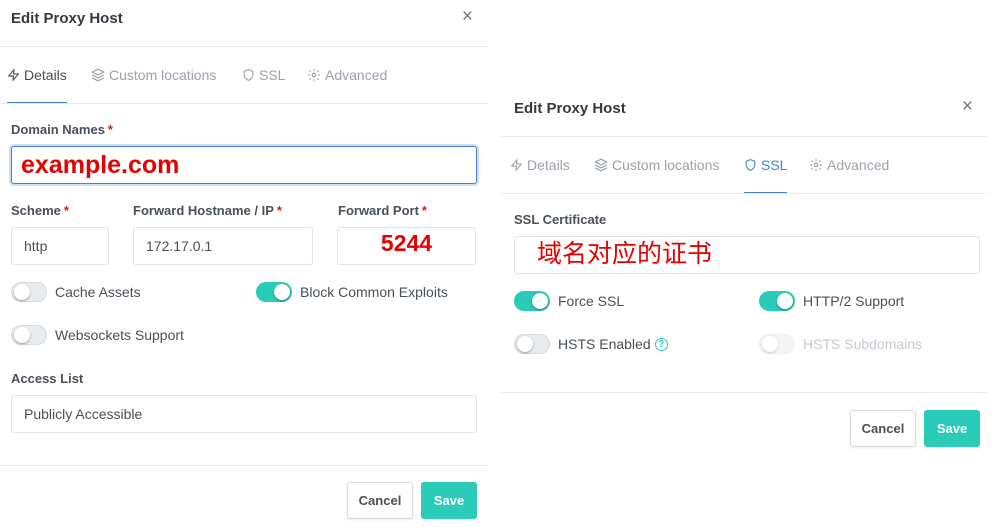 The width and height of the screenshot is (996, 527). Describe the element at coordinates (863, 344) in the screenshot. I see `hsts-subdomains-label: HSTS Subdomains` at that location.